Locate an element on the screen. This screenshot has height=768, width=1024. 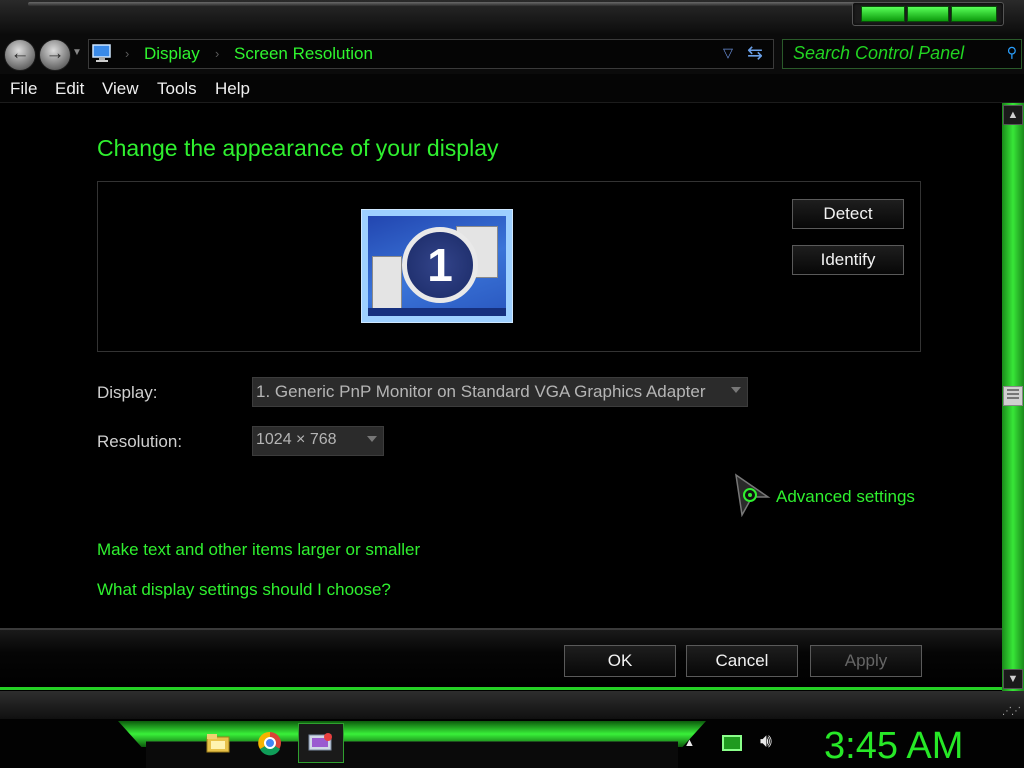
forward-arrow-icon: → is located at coordinates (55, 53).